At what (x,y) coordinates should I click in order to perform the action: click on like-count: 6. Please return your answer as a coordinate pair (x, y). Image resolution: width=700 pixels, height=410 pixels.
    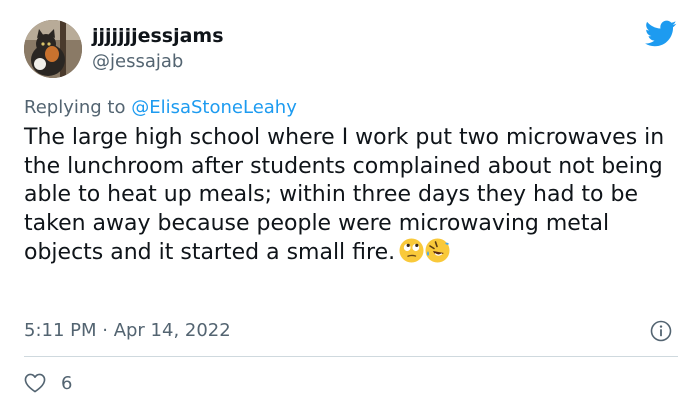
    Looking at the image, I should click on (67, 383).